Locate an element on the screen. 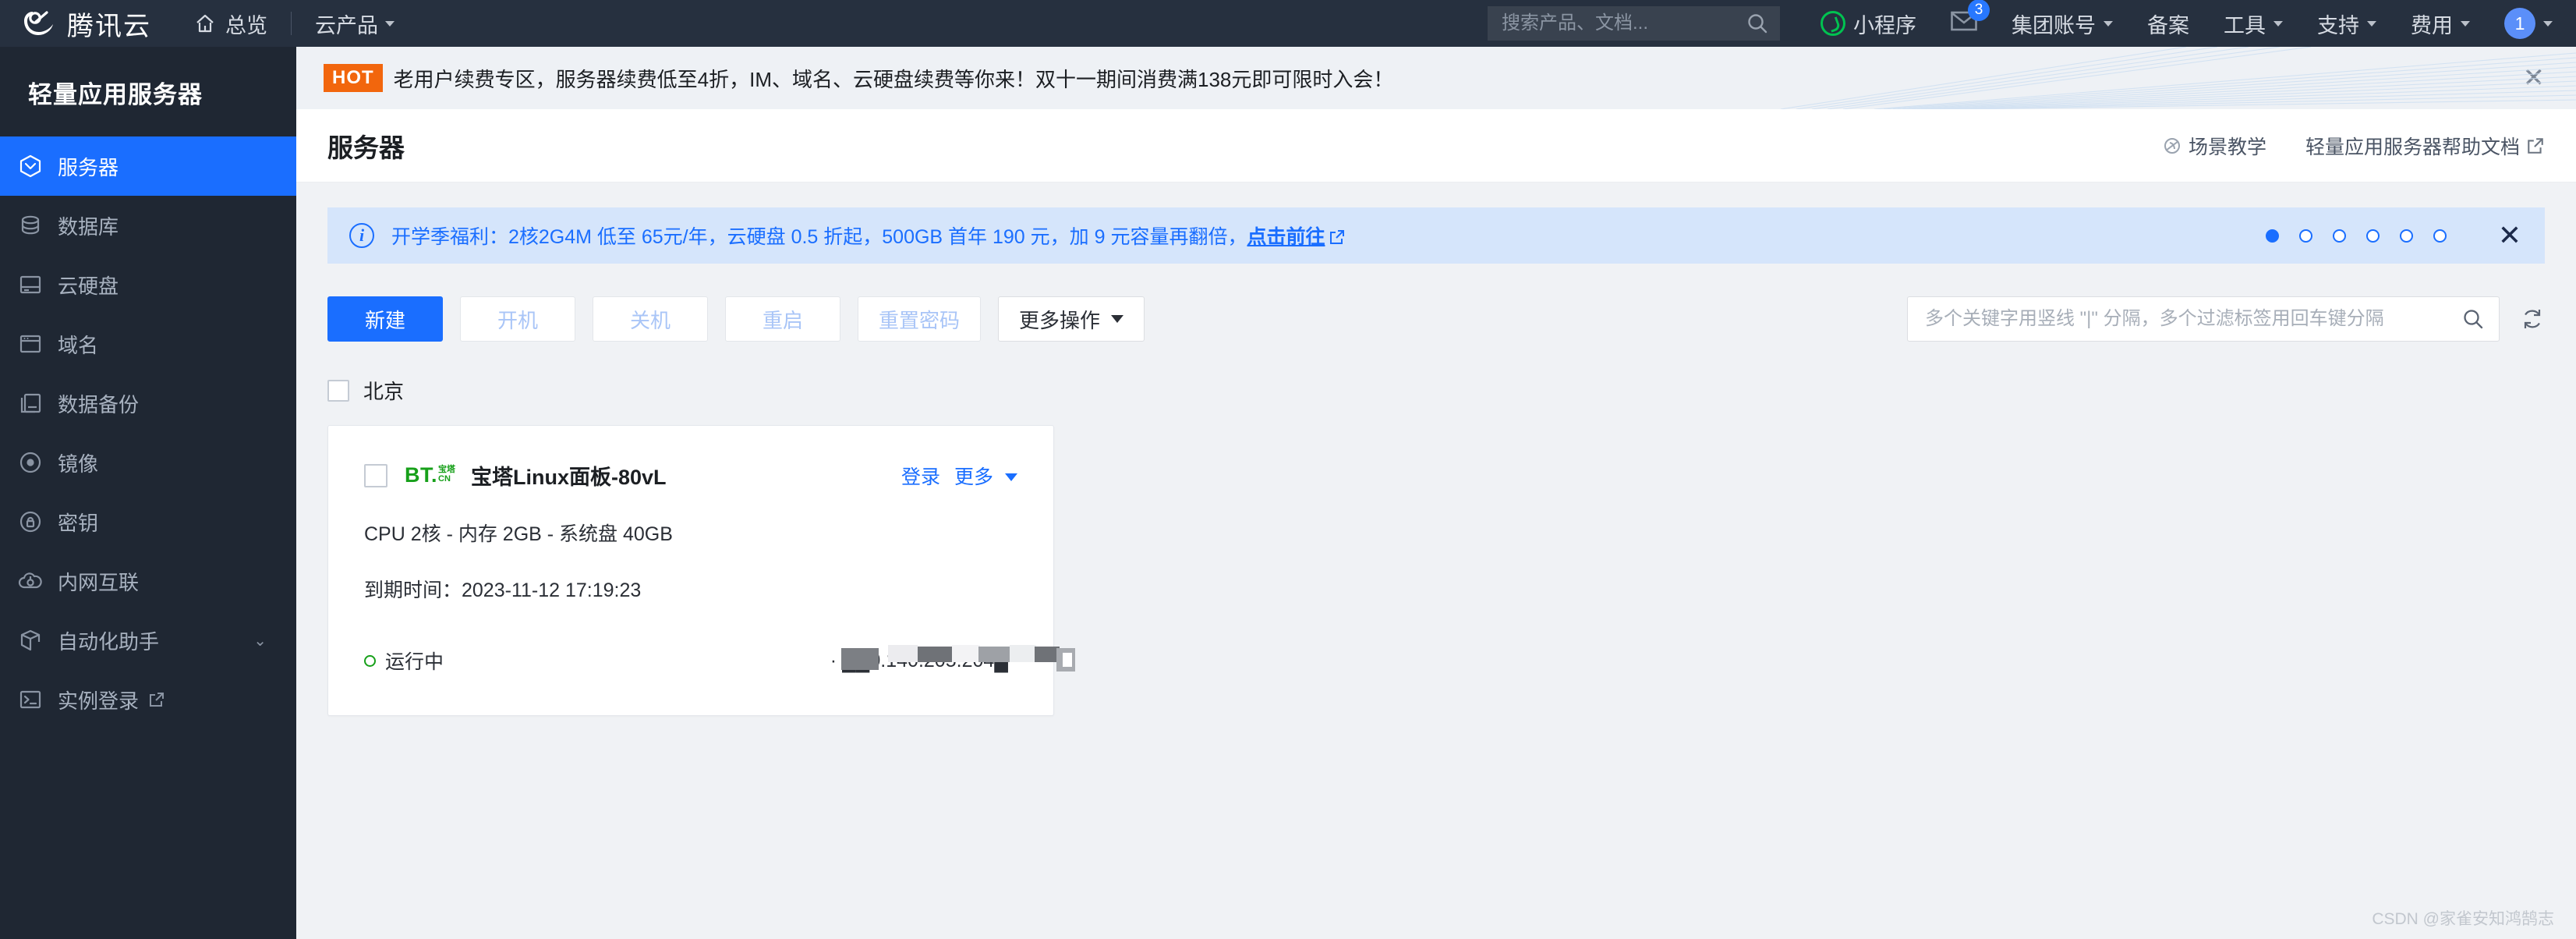 The width and height of the screenshot is (2576, 939). watermark: CSDN @家雀安知鸿鹄志 is located at coordinates (2463, 919).